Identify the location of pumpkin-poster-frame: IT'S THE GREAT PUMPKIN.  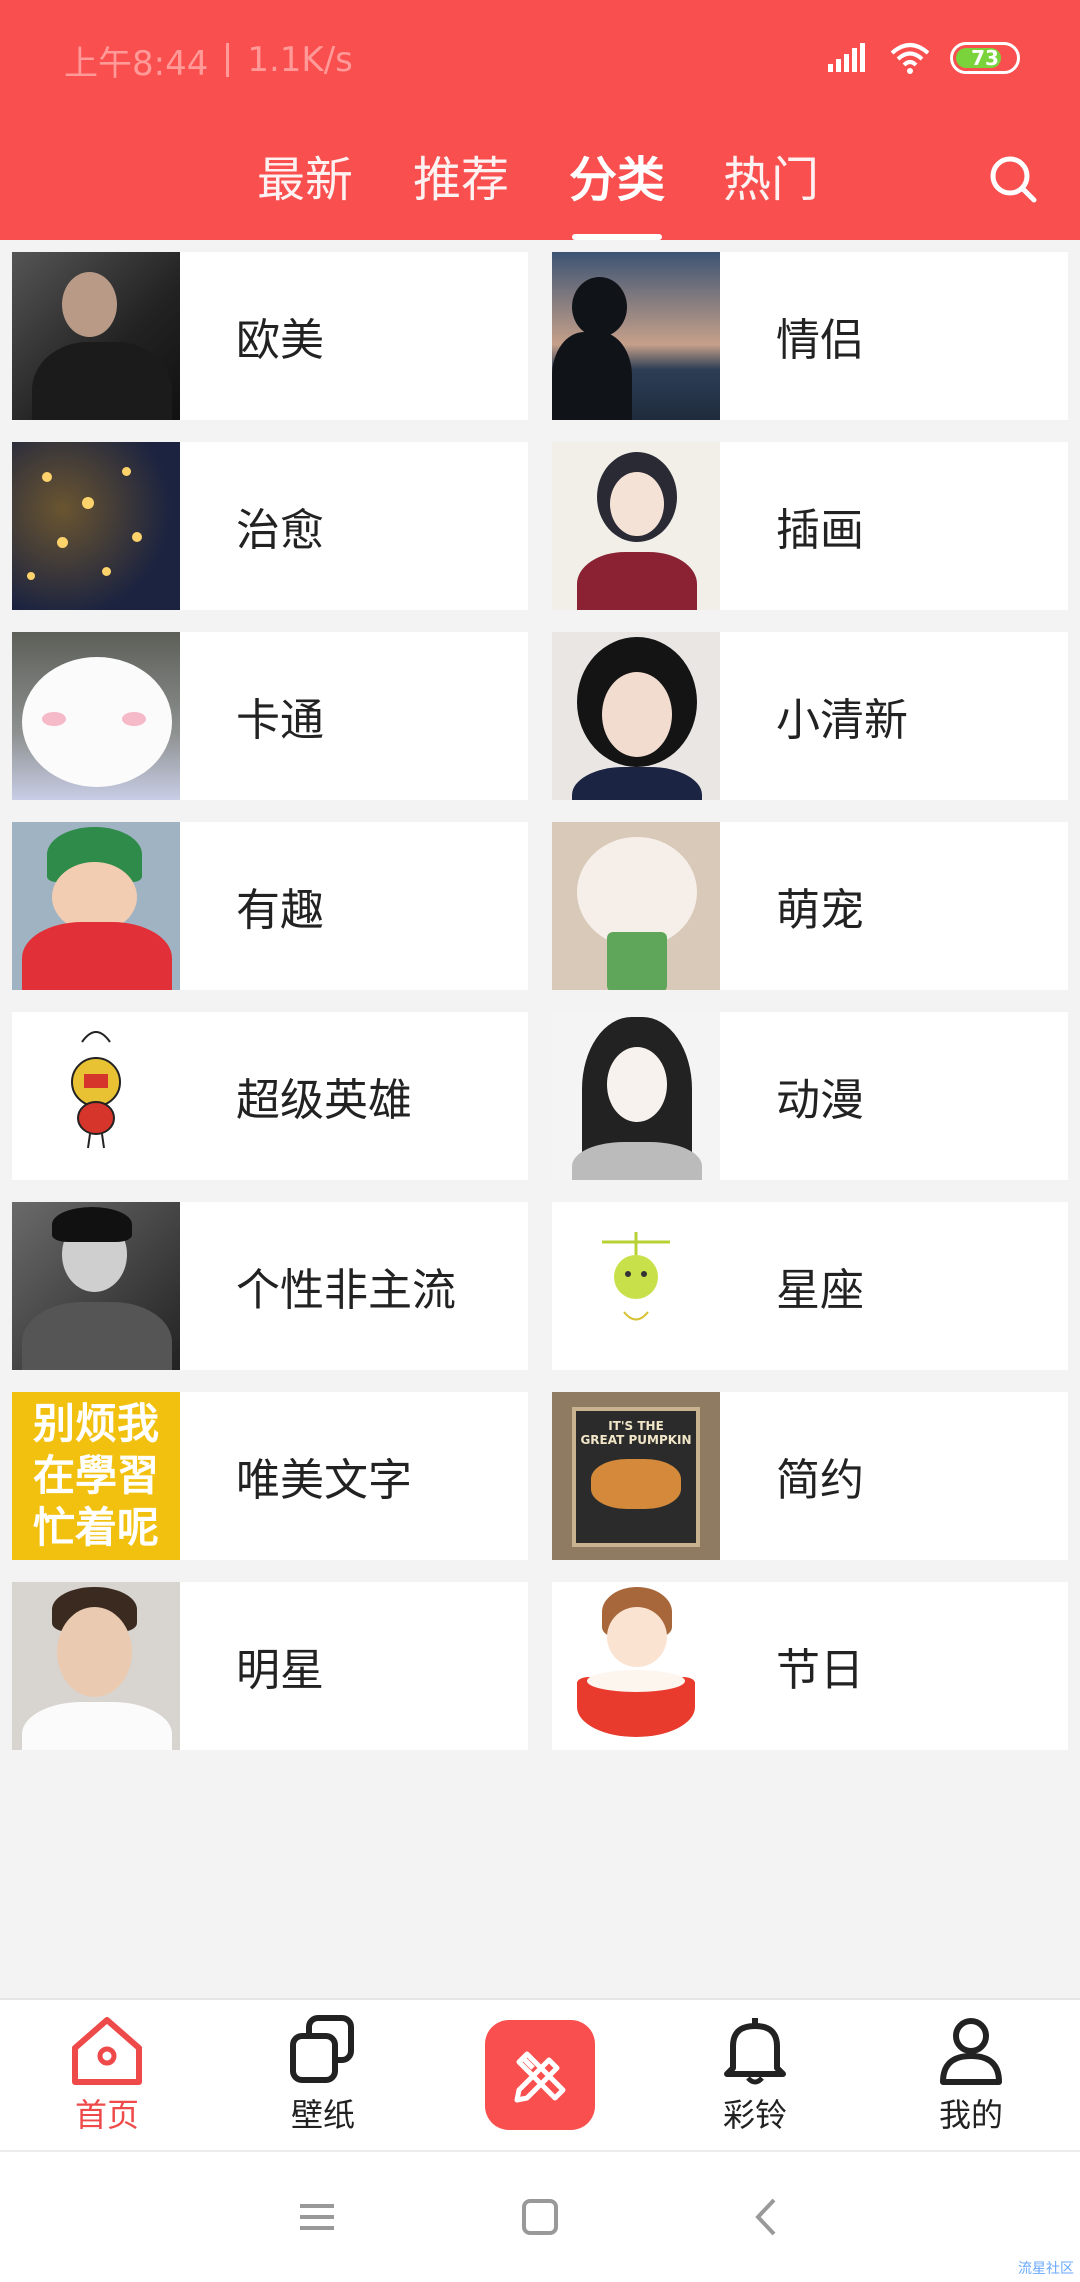
(636, 1477).